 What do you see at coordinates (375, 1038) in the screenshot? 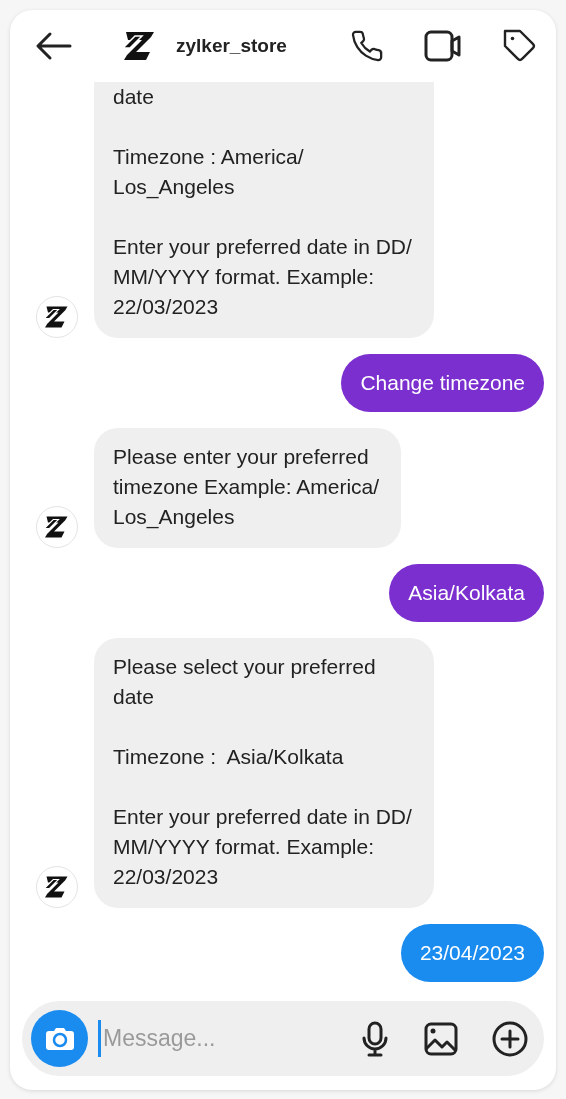
I see `microphone-icon` at bounding box center [375, 1038].